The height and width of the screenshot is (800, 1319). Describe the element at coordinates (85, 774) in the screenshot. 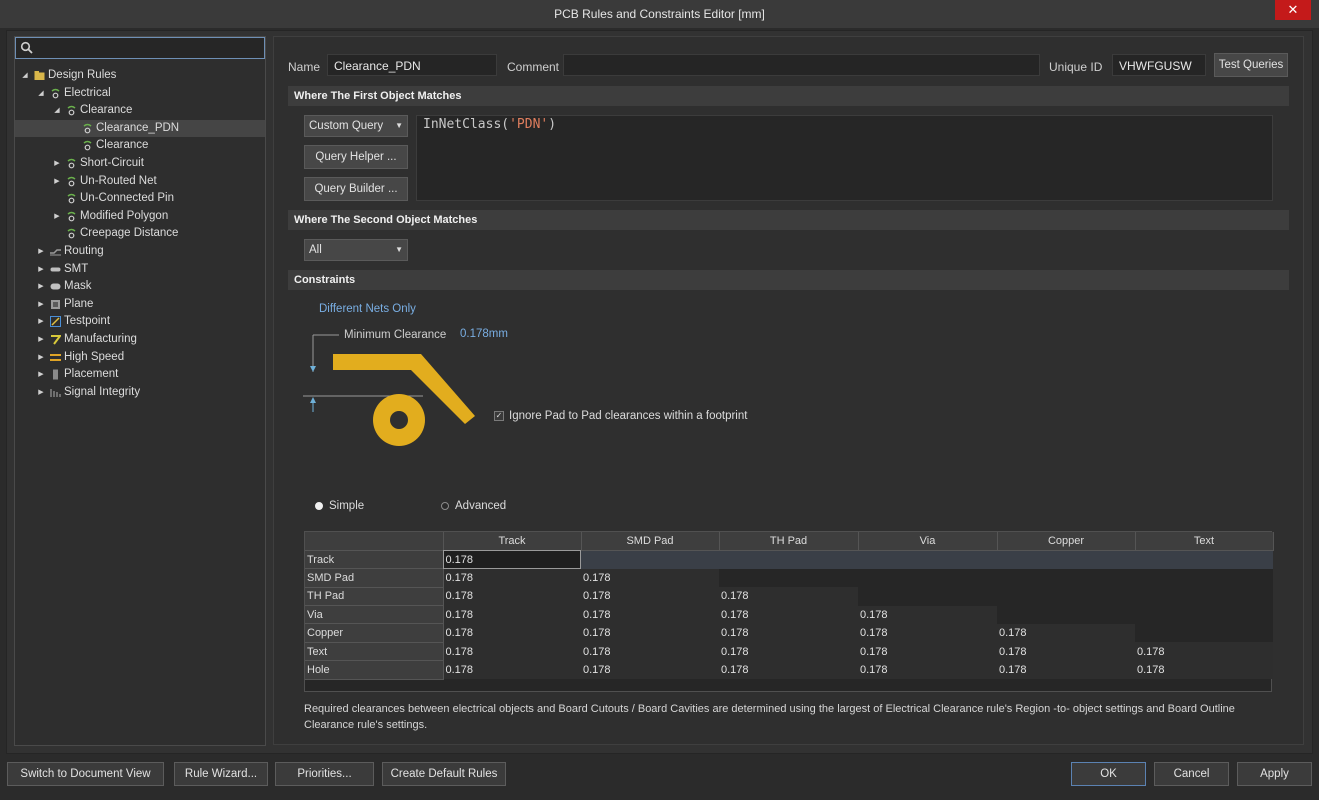

I see `switch-document-view-button: Switch to Document View` at that location.